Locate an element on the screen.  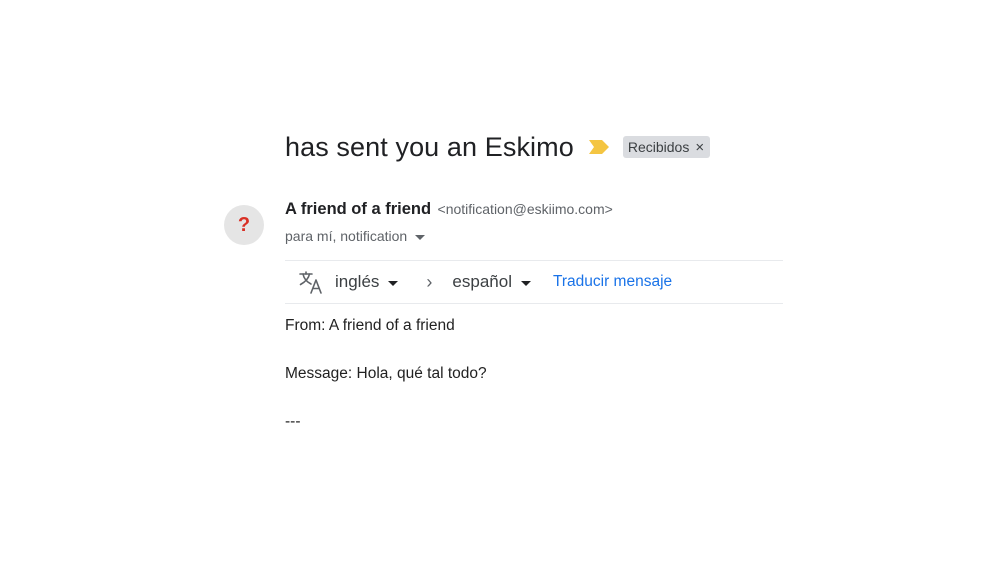
translate-message-link: Traducir mensaje is located at coordinates (612, 282).